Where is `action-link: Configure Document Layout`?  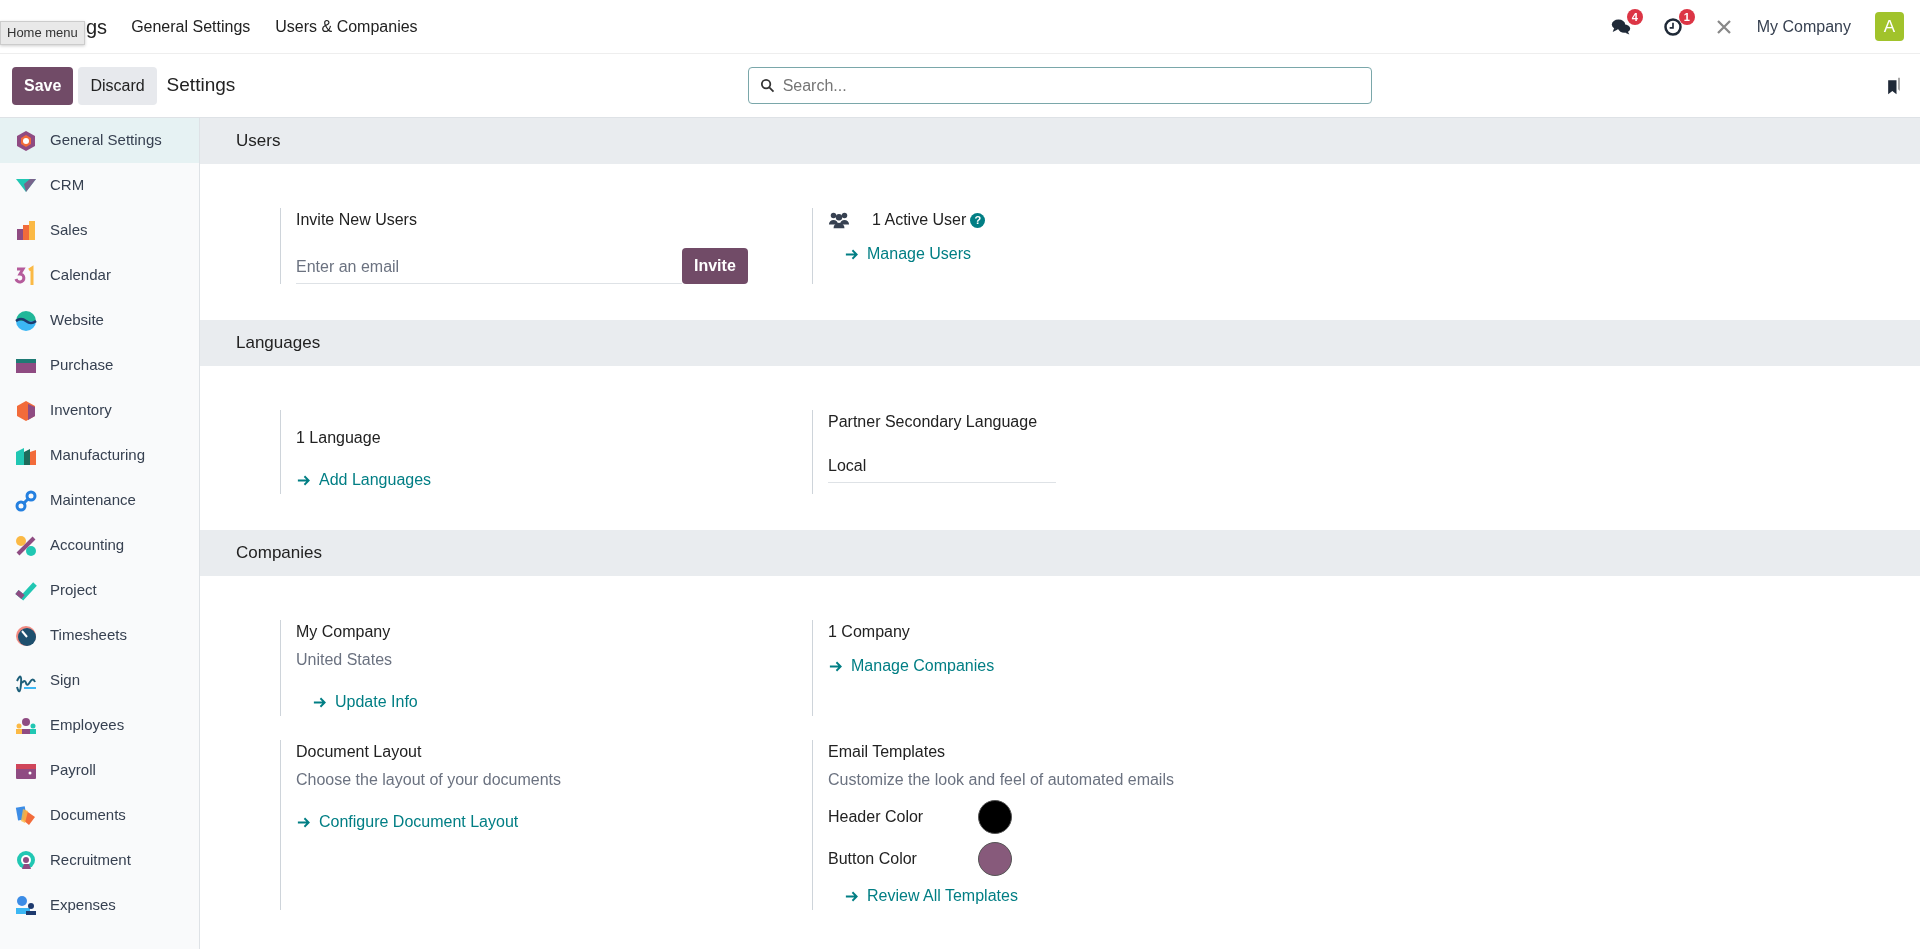
action-link: Configure Document Layout is located at coordinates (407, 822).